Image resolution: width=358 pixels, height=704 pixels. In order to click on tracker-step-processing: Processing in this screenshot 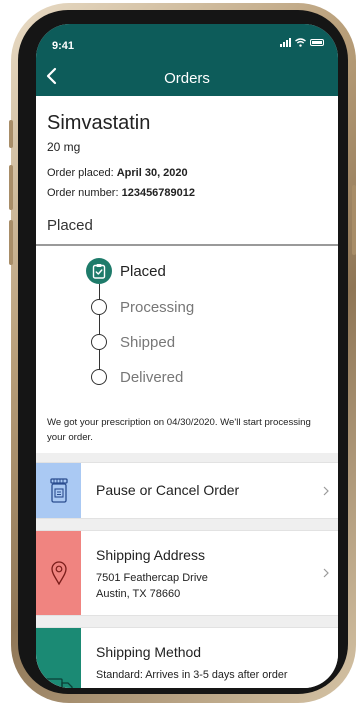, I will do `click(140, 307)`.